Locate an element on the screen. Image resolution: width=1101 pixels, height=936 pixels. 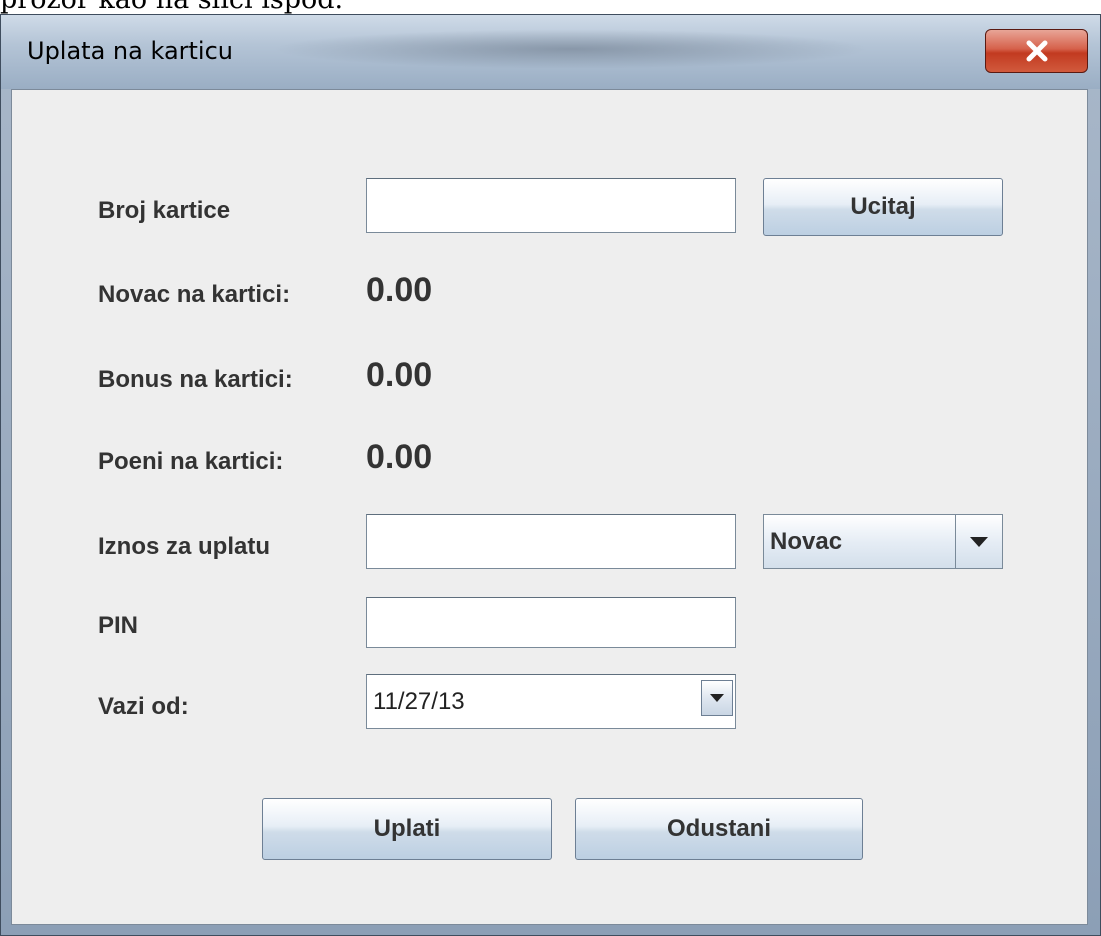
valid-from-date-picker: 11/27/13 is located at coordinates (551, 701).